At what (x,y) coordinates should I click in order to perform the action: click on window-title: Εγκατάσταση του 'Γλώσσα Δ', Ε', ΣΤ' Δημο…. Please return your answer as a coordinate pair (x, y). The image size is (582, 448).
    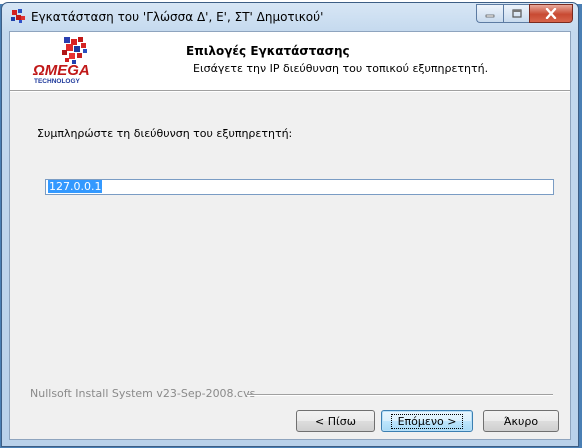
    Looking at the image, I should click on (177, 17).